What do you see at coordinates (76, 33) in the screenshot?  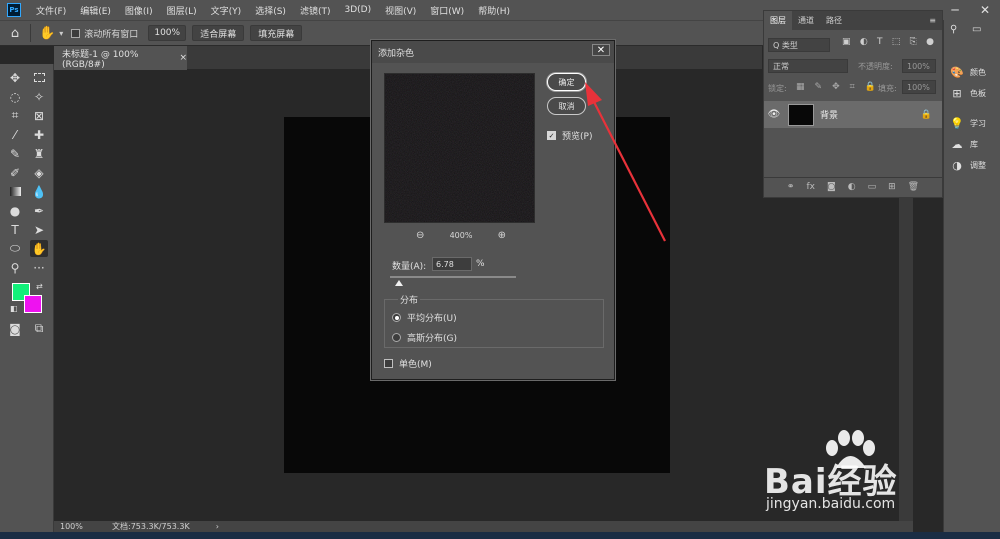 I see `checkbox-box` at bounding box center [76, 33].